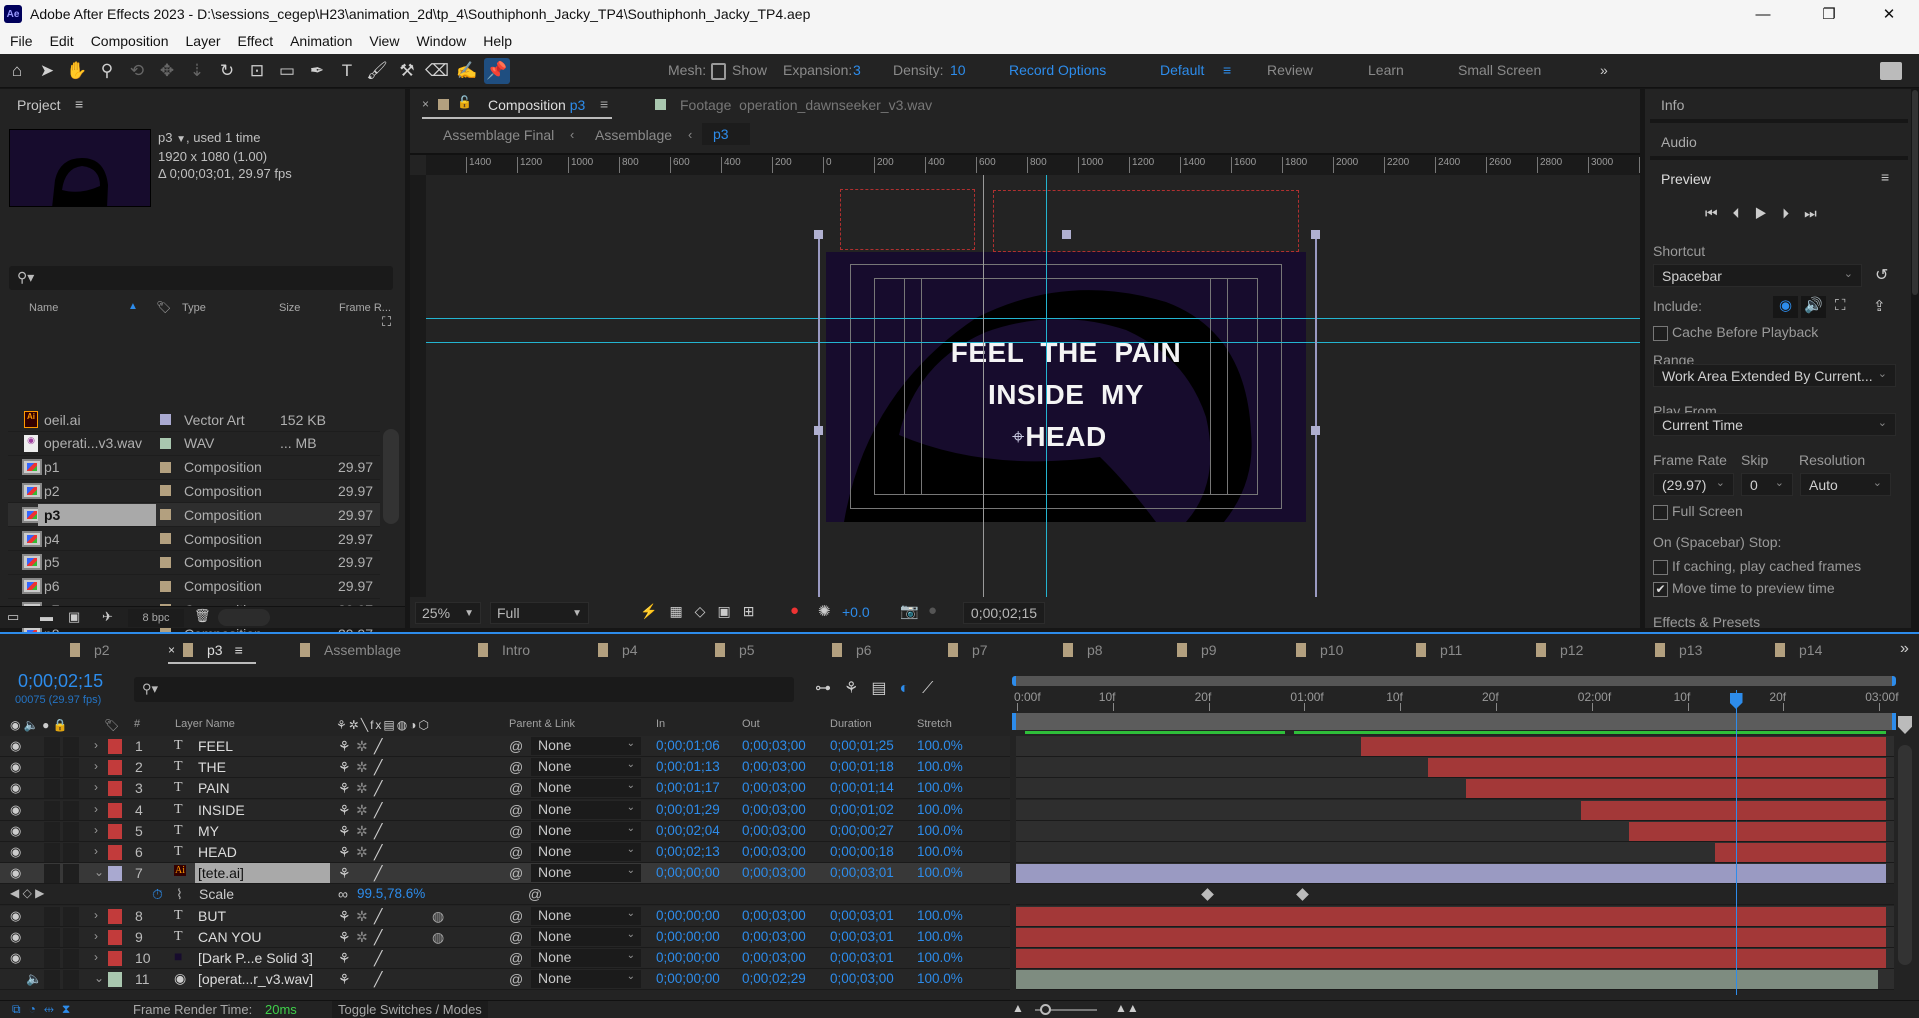 The image size is (1919, 1018). Describe the element at coordinates (165, 137) in the screenshot. I see `preview-item-name: p3` at that location.